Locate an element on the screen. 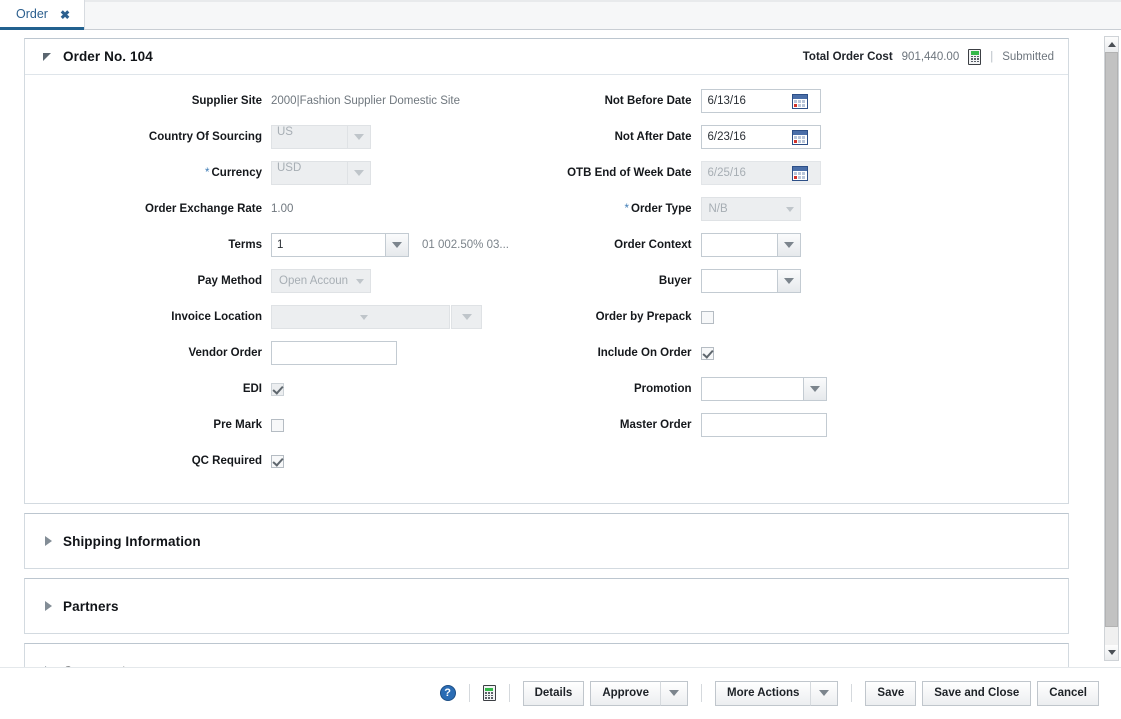  promotion-input is located at coordinates (752, 389).